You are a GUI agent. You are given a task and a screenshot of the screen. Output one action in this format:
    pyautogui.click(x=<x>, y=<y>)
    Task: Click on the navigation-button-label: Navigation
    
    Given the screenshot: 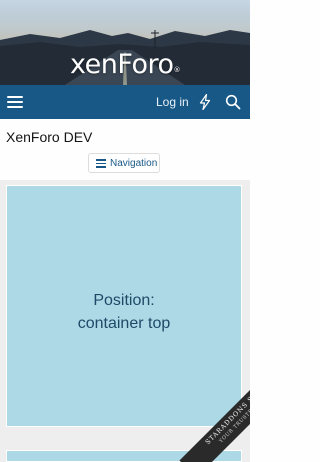 What is the action you would take?
    pyautogui.click(x=134, y=163)
    